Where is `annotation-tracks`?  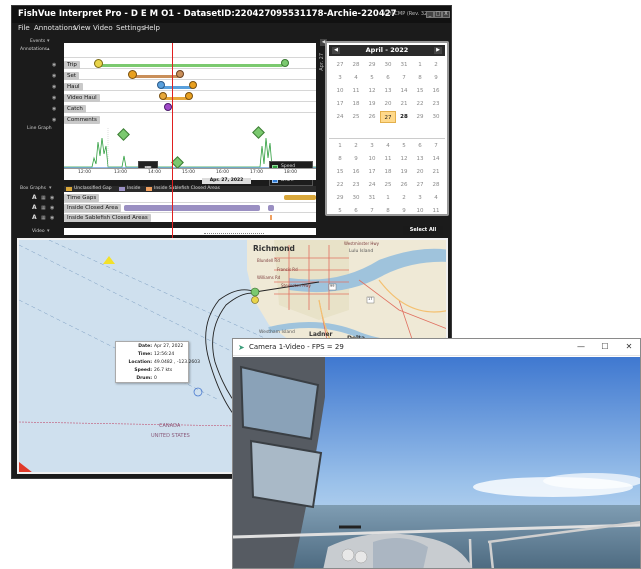
annotation-tracks is located at coordinates (190, 85).